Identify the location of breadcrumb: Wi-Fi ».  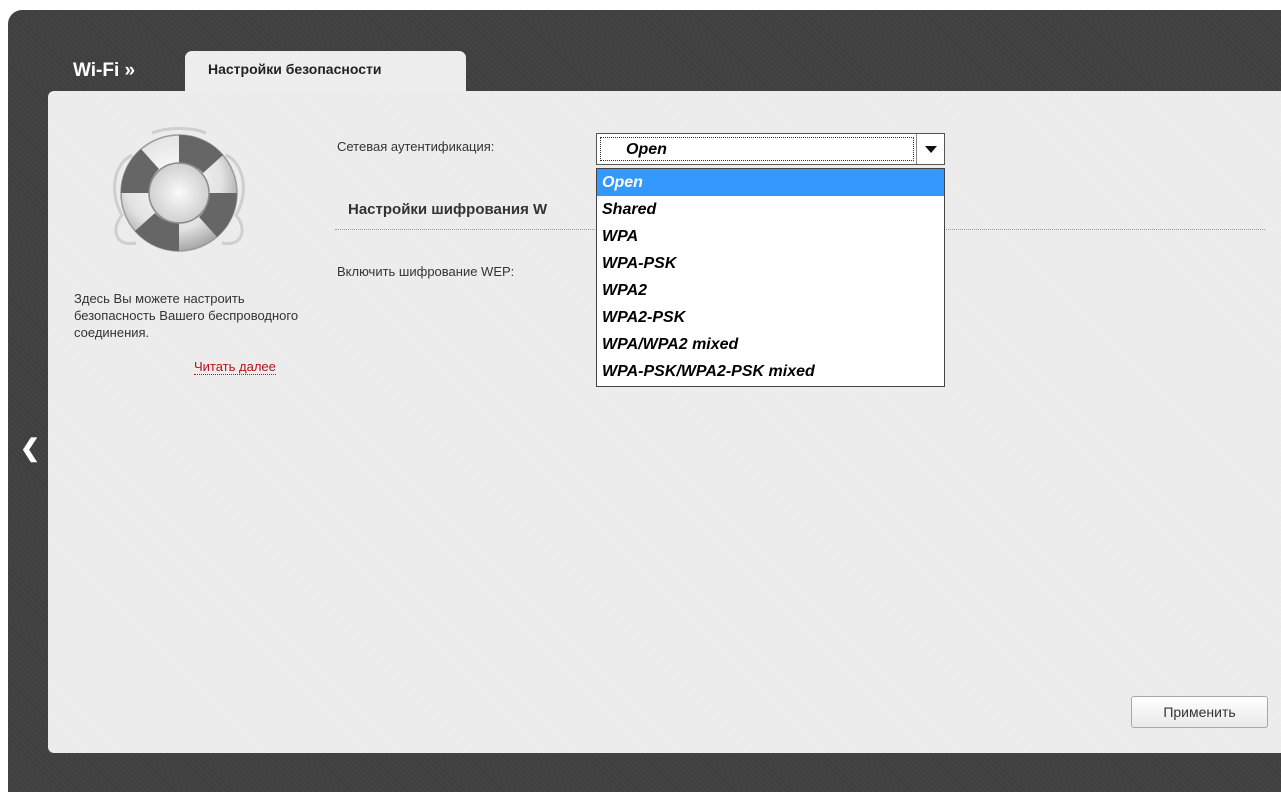
(104, 71).